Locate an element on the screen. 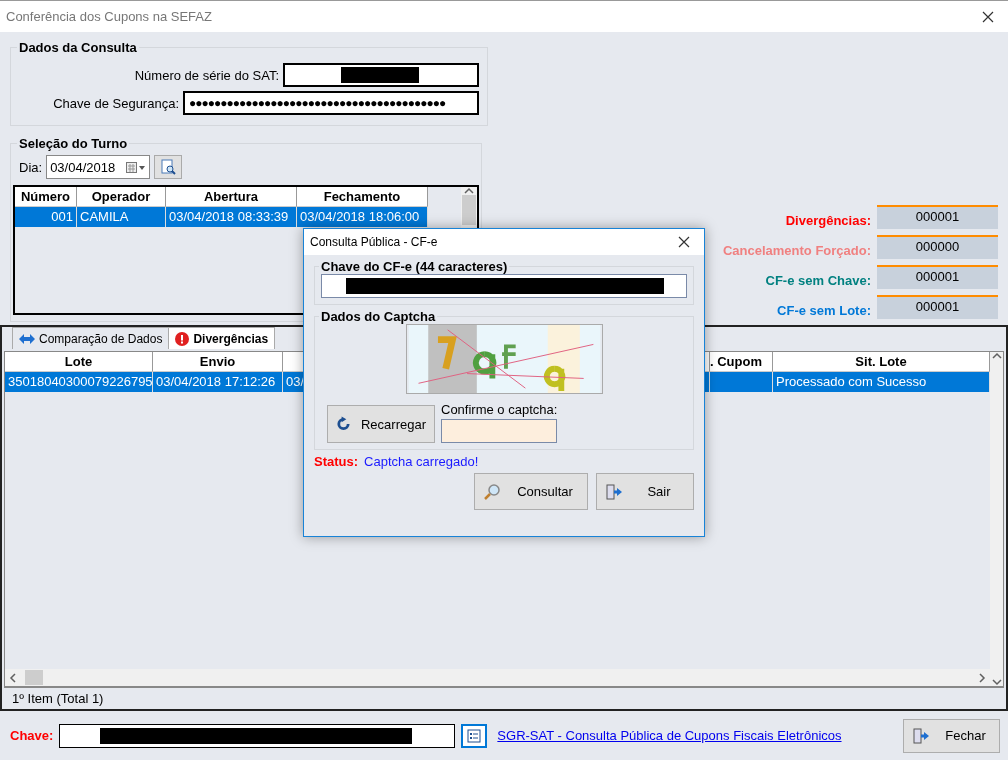 This screenshot has height=760, width=1008. serial-field is located at coordinates (381, 75).